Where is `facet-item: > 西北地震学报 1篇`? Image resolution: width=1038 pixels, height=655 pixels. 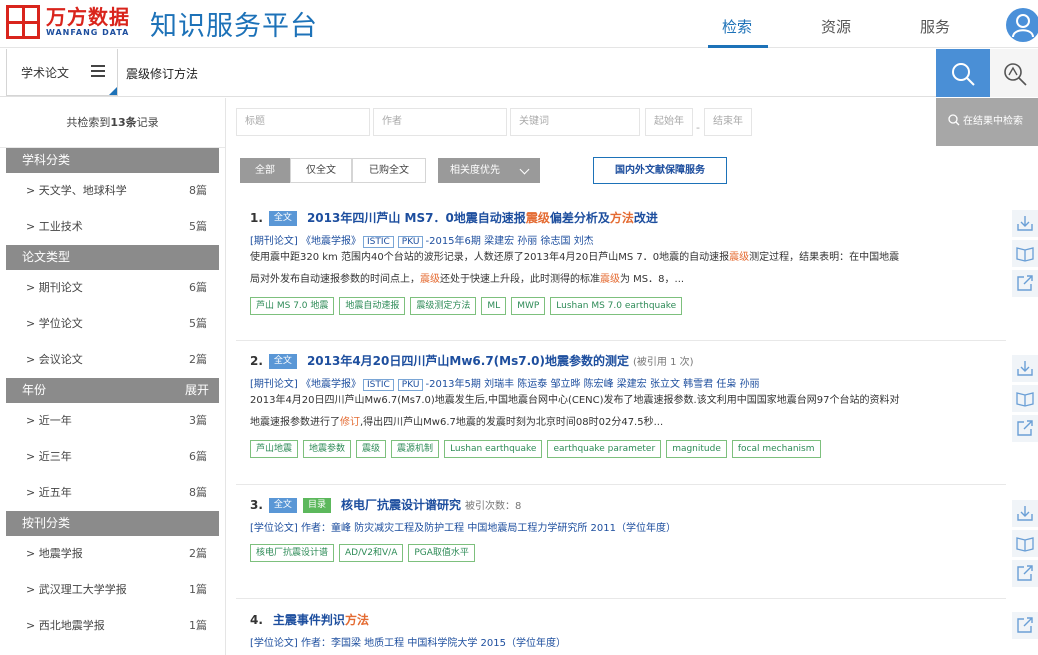 facet-item: > 西北地震学报 1篇 is located at coordinates (112, 626).